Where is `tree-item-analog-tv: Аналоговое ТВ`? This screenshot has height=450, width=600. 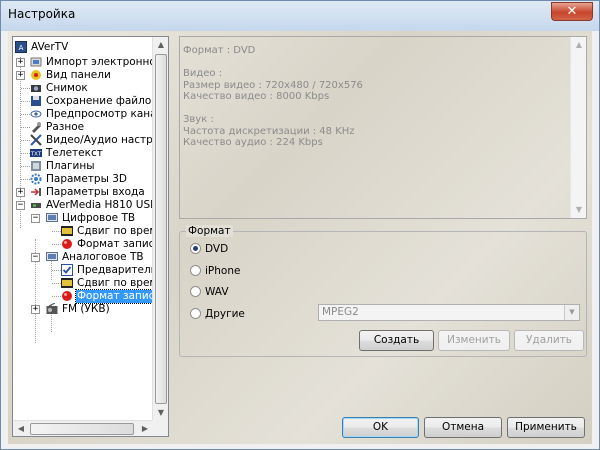
tree-item-analog-tv: Аналоговое ТВ is located at coordinates (95, 257).